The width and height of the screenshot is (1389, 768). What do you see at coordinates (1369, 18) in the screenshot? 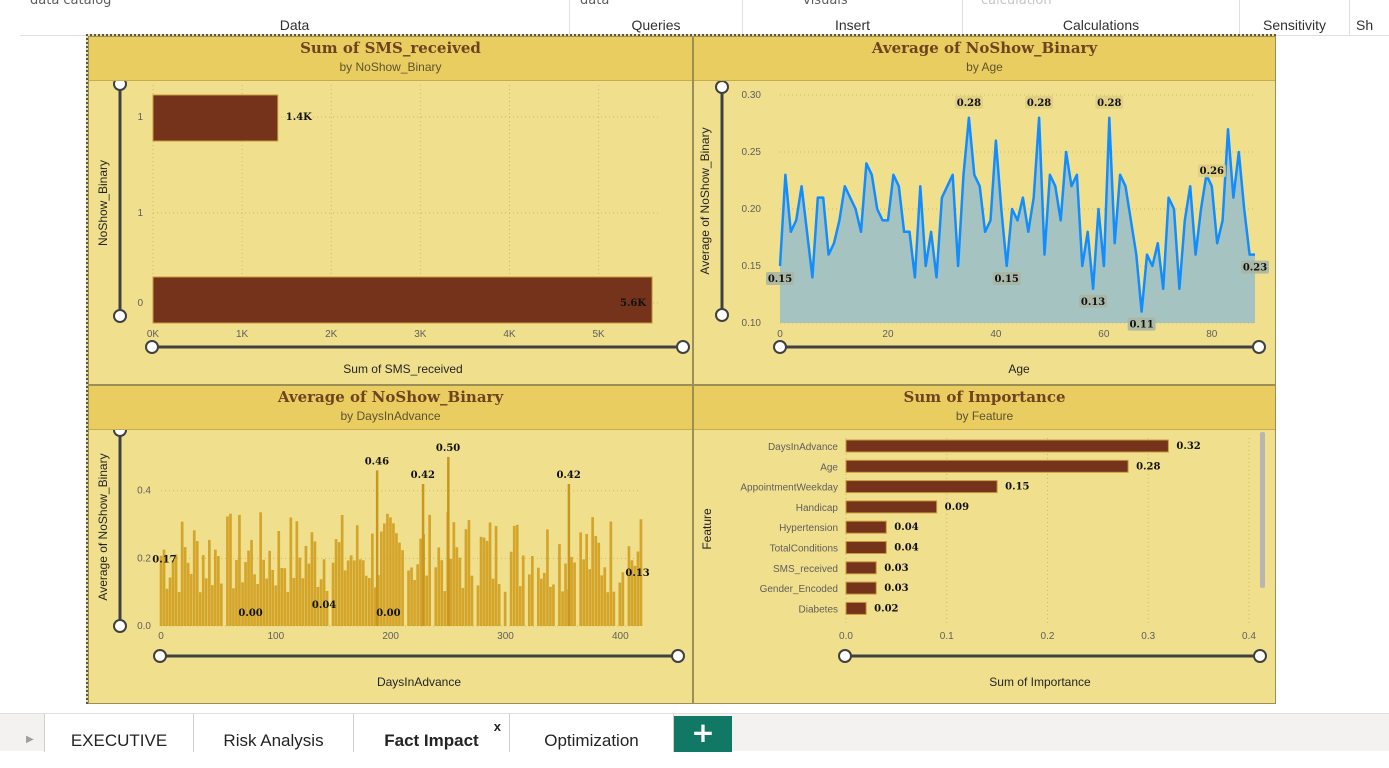
I see `ribbon-group-share: Sh` at bounding box center [1369, 18].